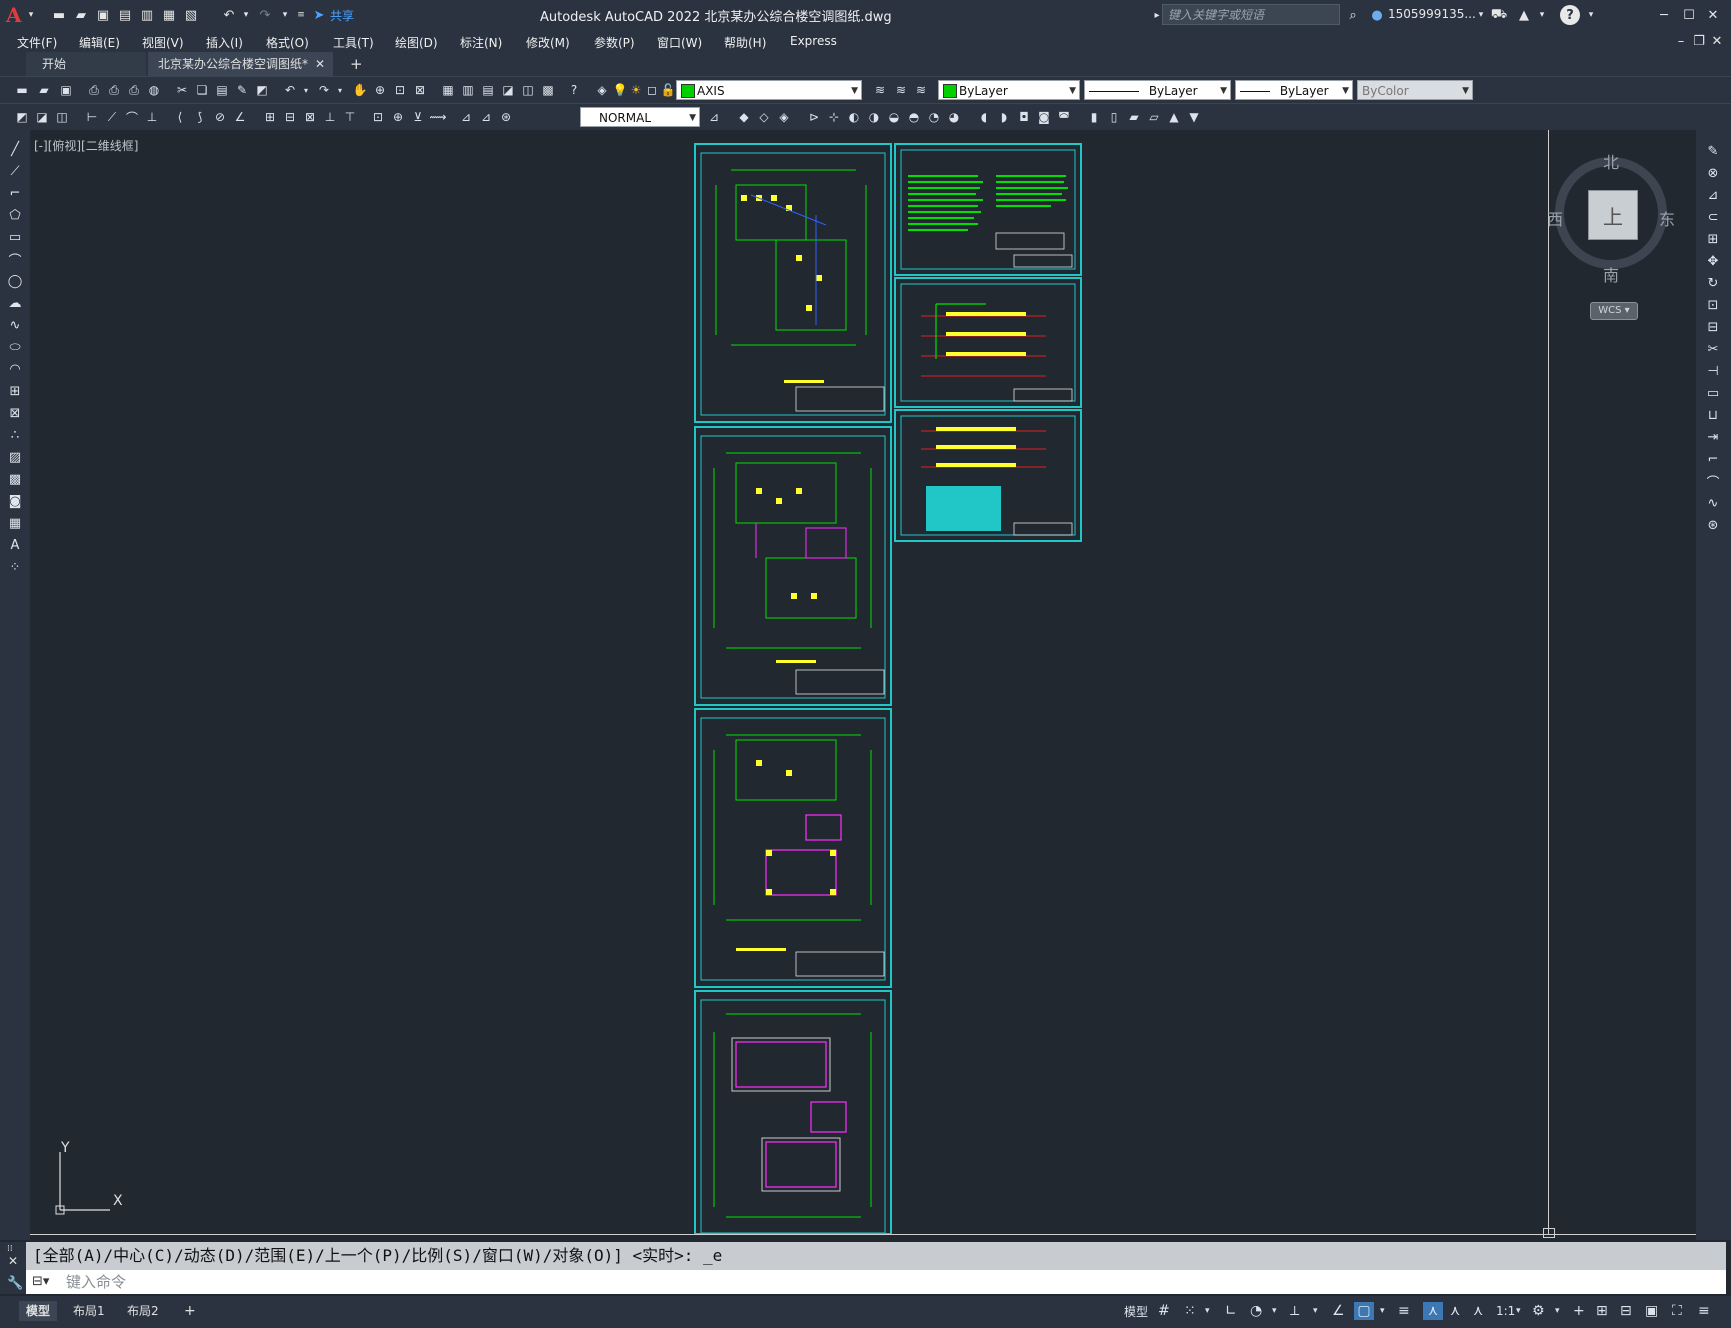  What do you see at coordinates (1713, 393) in the screenshot?
I see `right-break-point-icon: ▭` at bounding box center [1713, 393].